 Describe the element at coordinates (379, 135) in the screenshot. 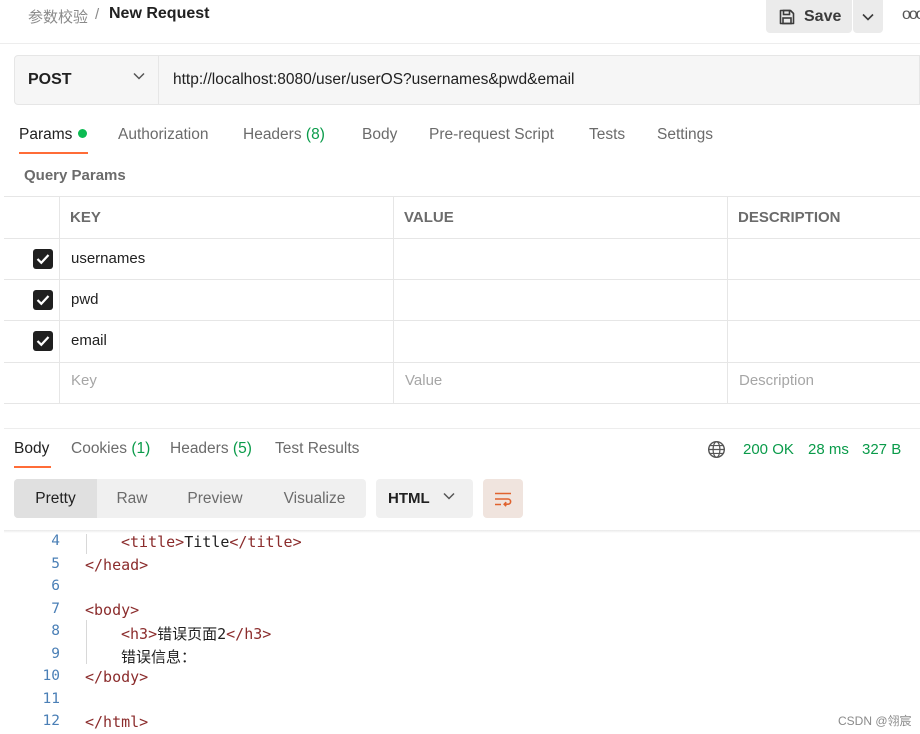

I see `tab-body: Body` at that location.